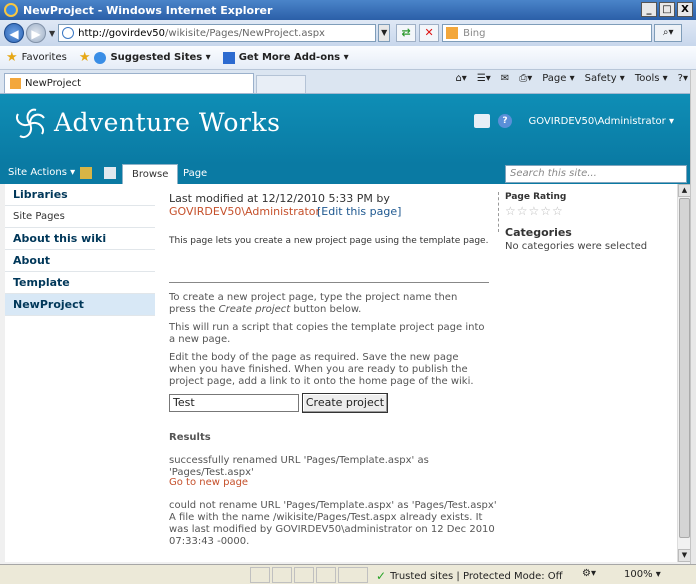  What do you see at coordinates (148, 10) in the screenshot?
I see `window-title: NewProject - Windows Internet Explorer` at bounding box center [148, 10].